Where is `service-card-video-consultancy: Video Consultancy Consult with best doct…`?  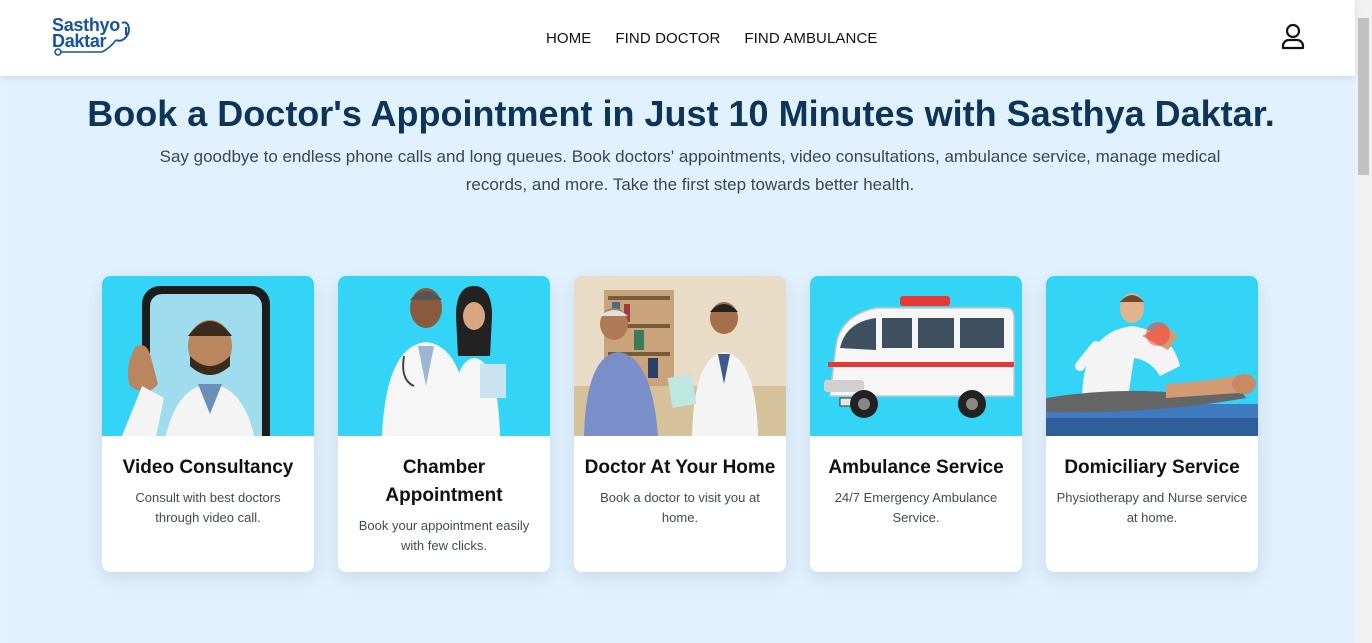
service-card-video-consultancy: Video Consultancy Consult with best doct… is located at coordinates (208, 424).